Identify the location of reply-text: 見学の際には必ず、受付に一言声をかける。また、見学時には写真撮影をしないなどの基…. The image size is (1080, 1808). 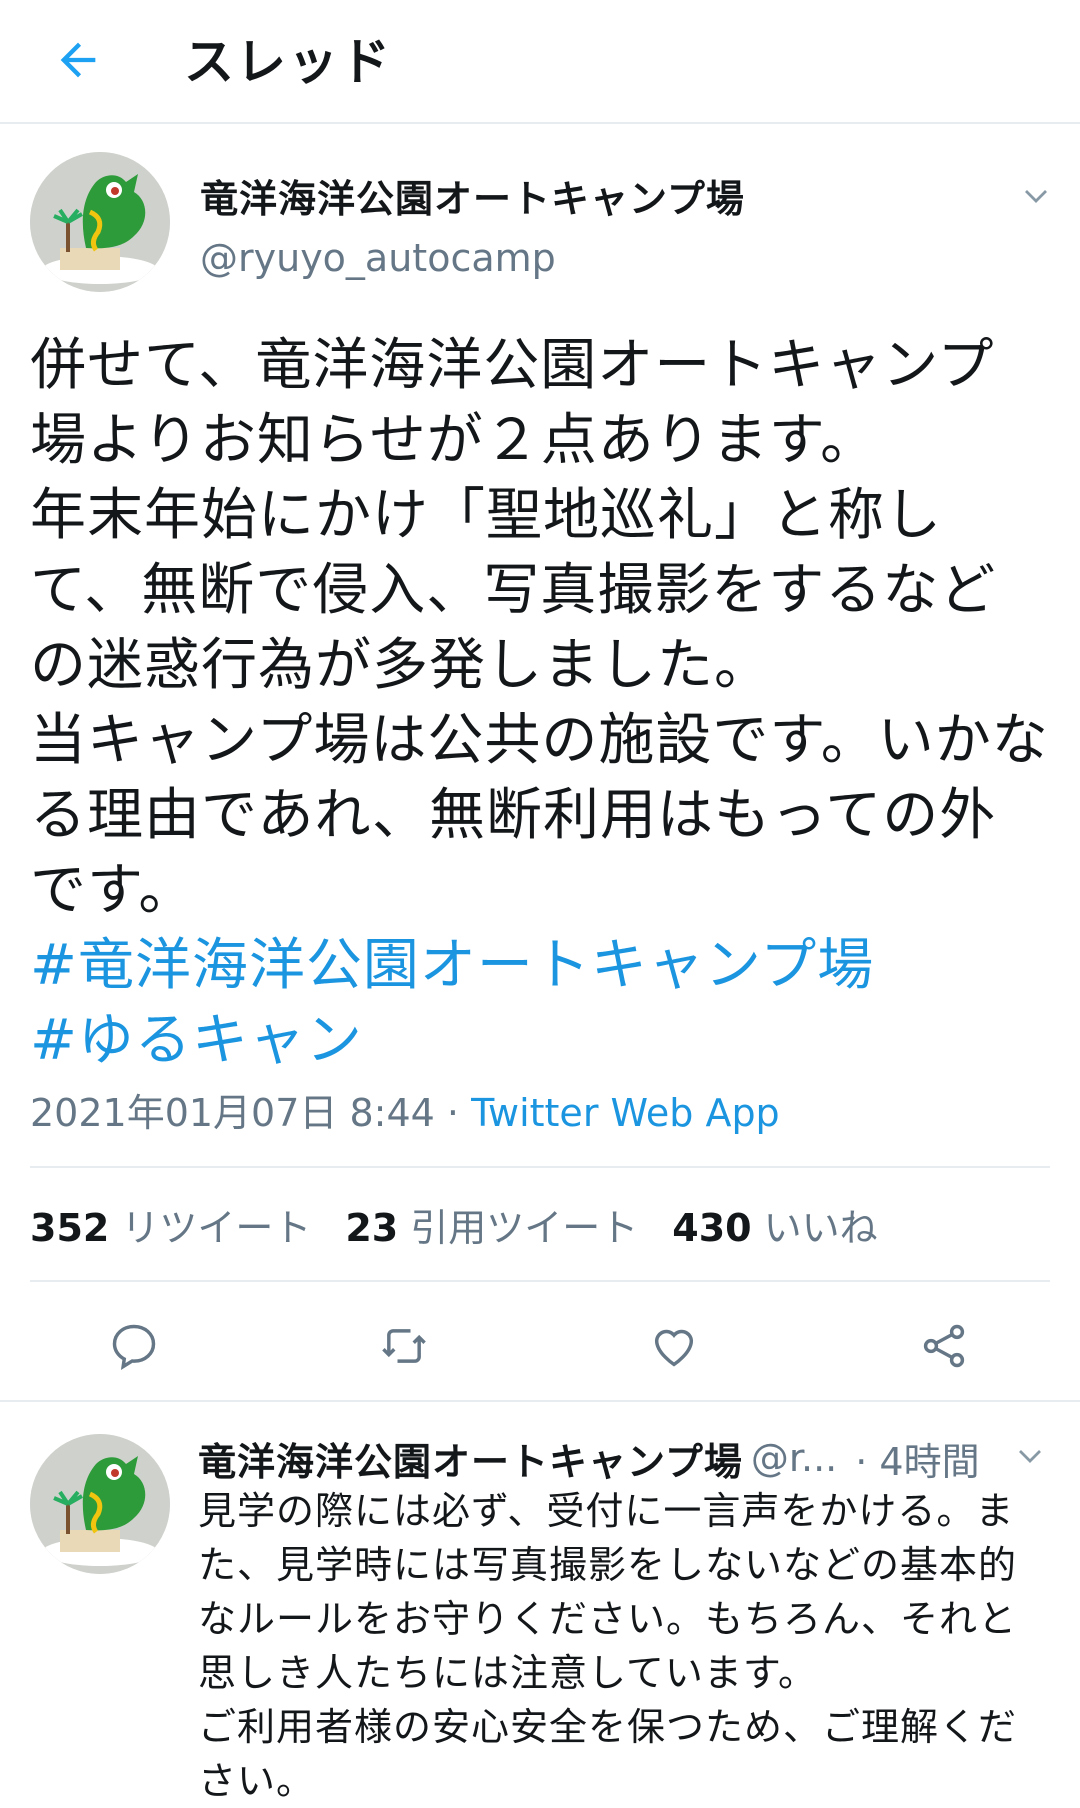
(623, 1646).